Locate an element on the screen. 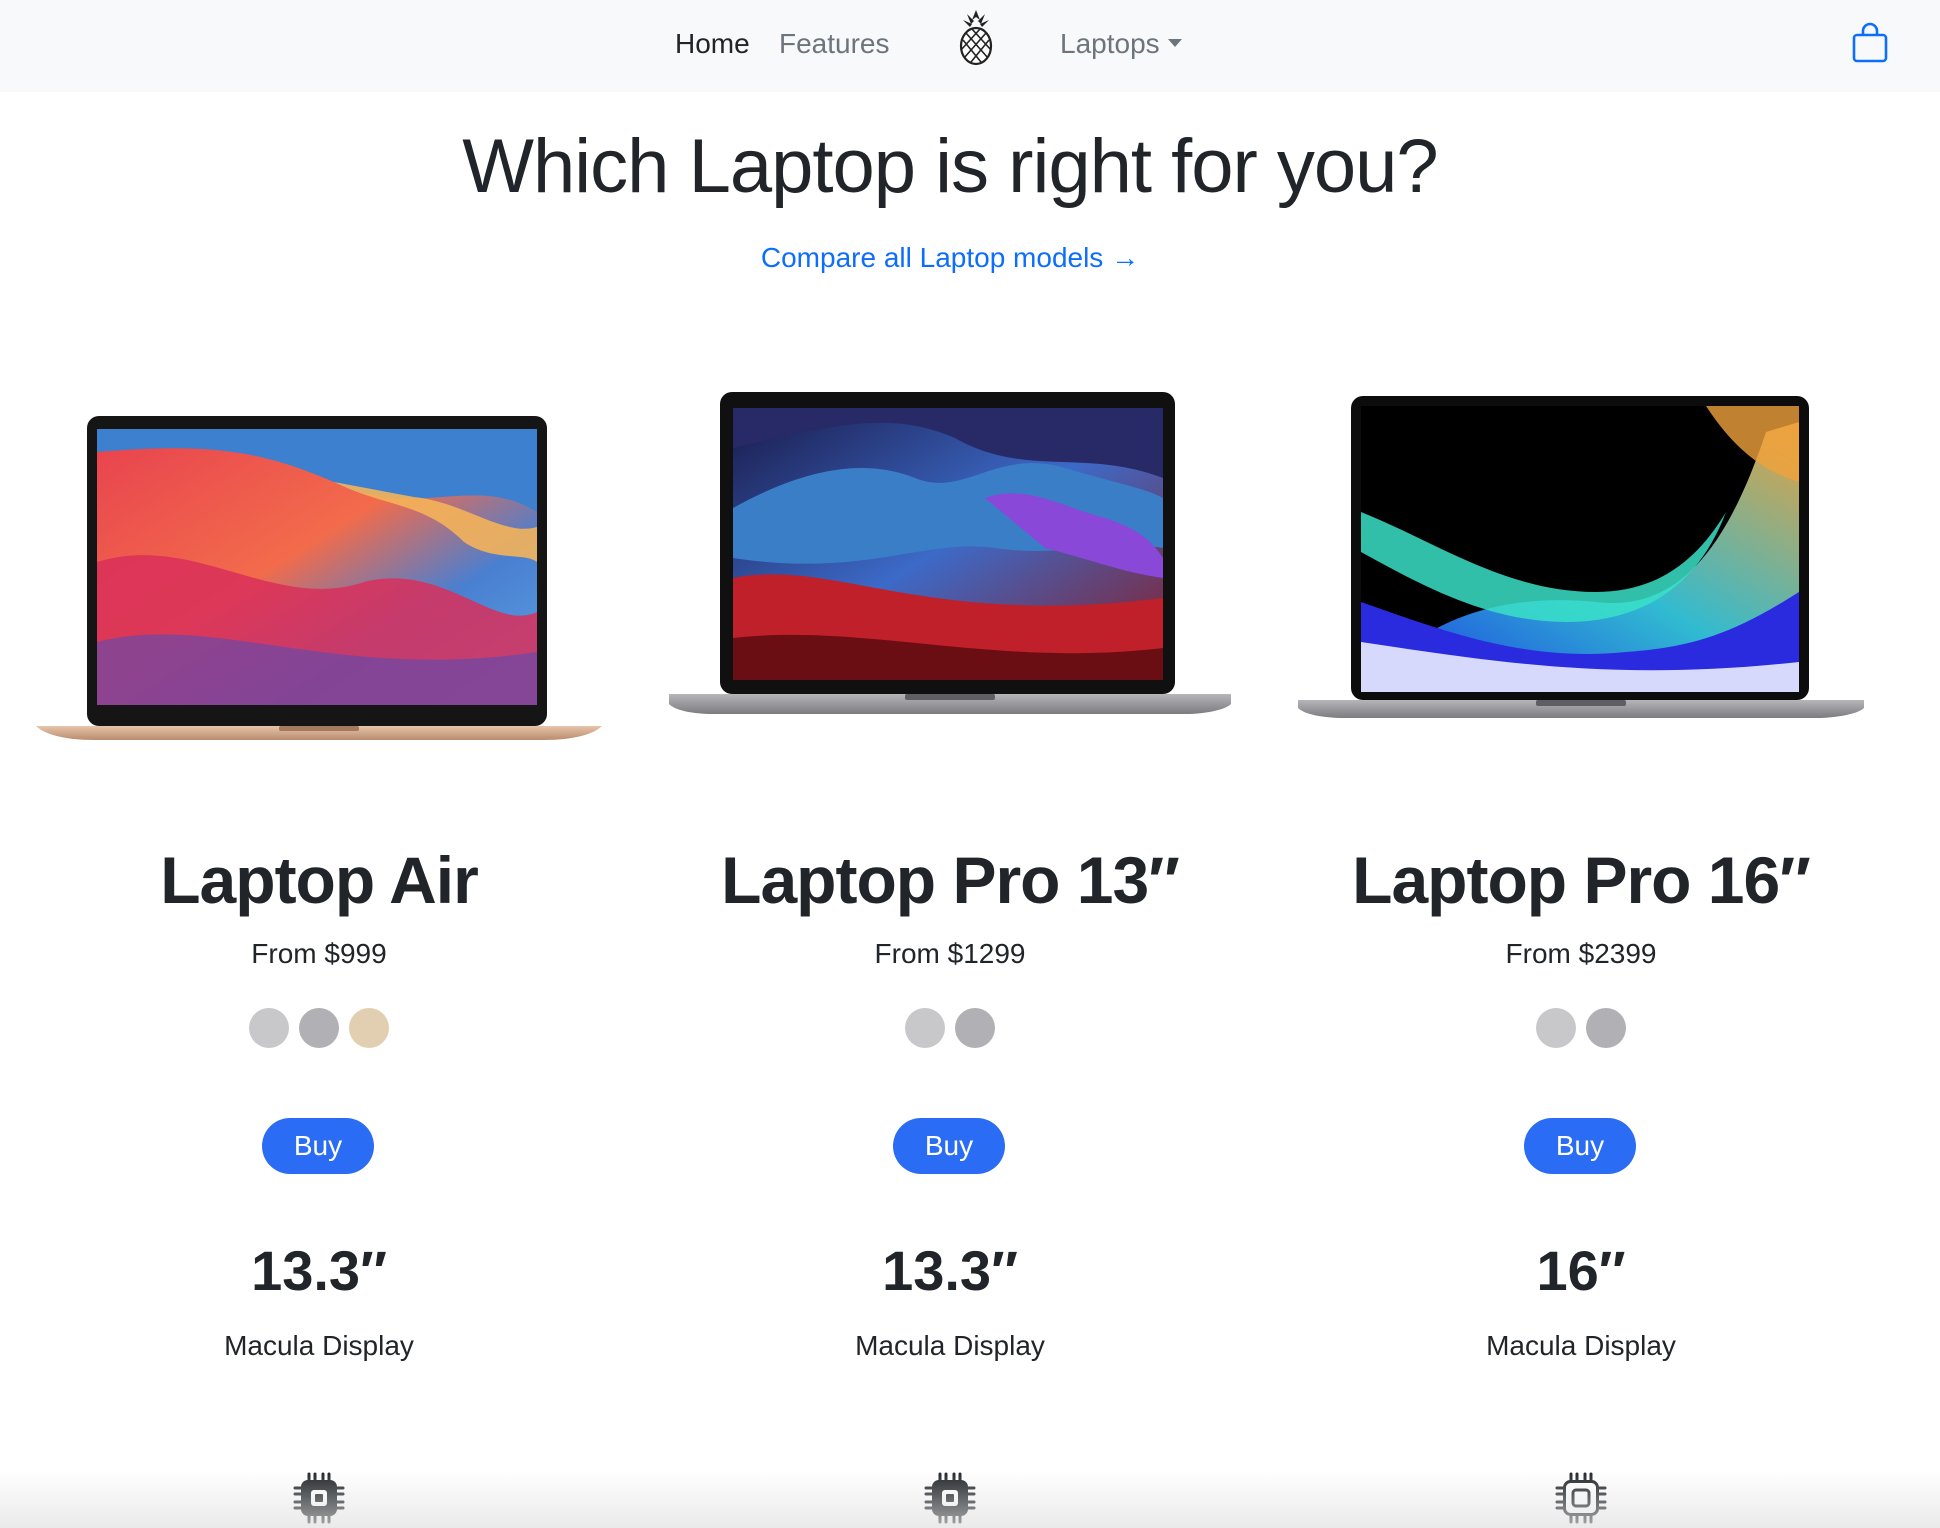 The image size is (1940, 1528). shopping-bag-icon is located at coordinates (1870, 43).